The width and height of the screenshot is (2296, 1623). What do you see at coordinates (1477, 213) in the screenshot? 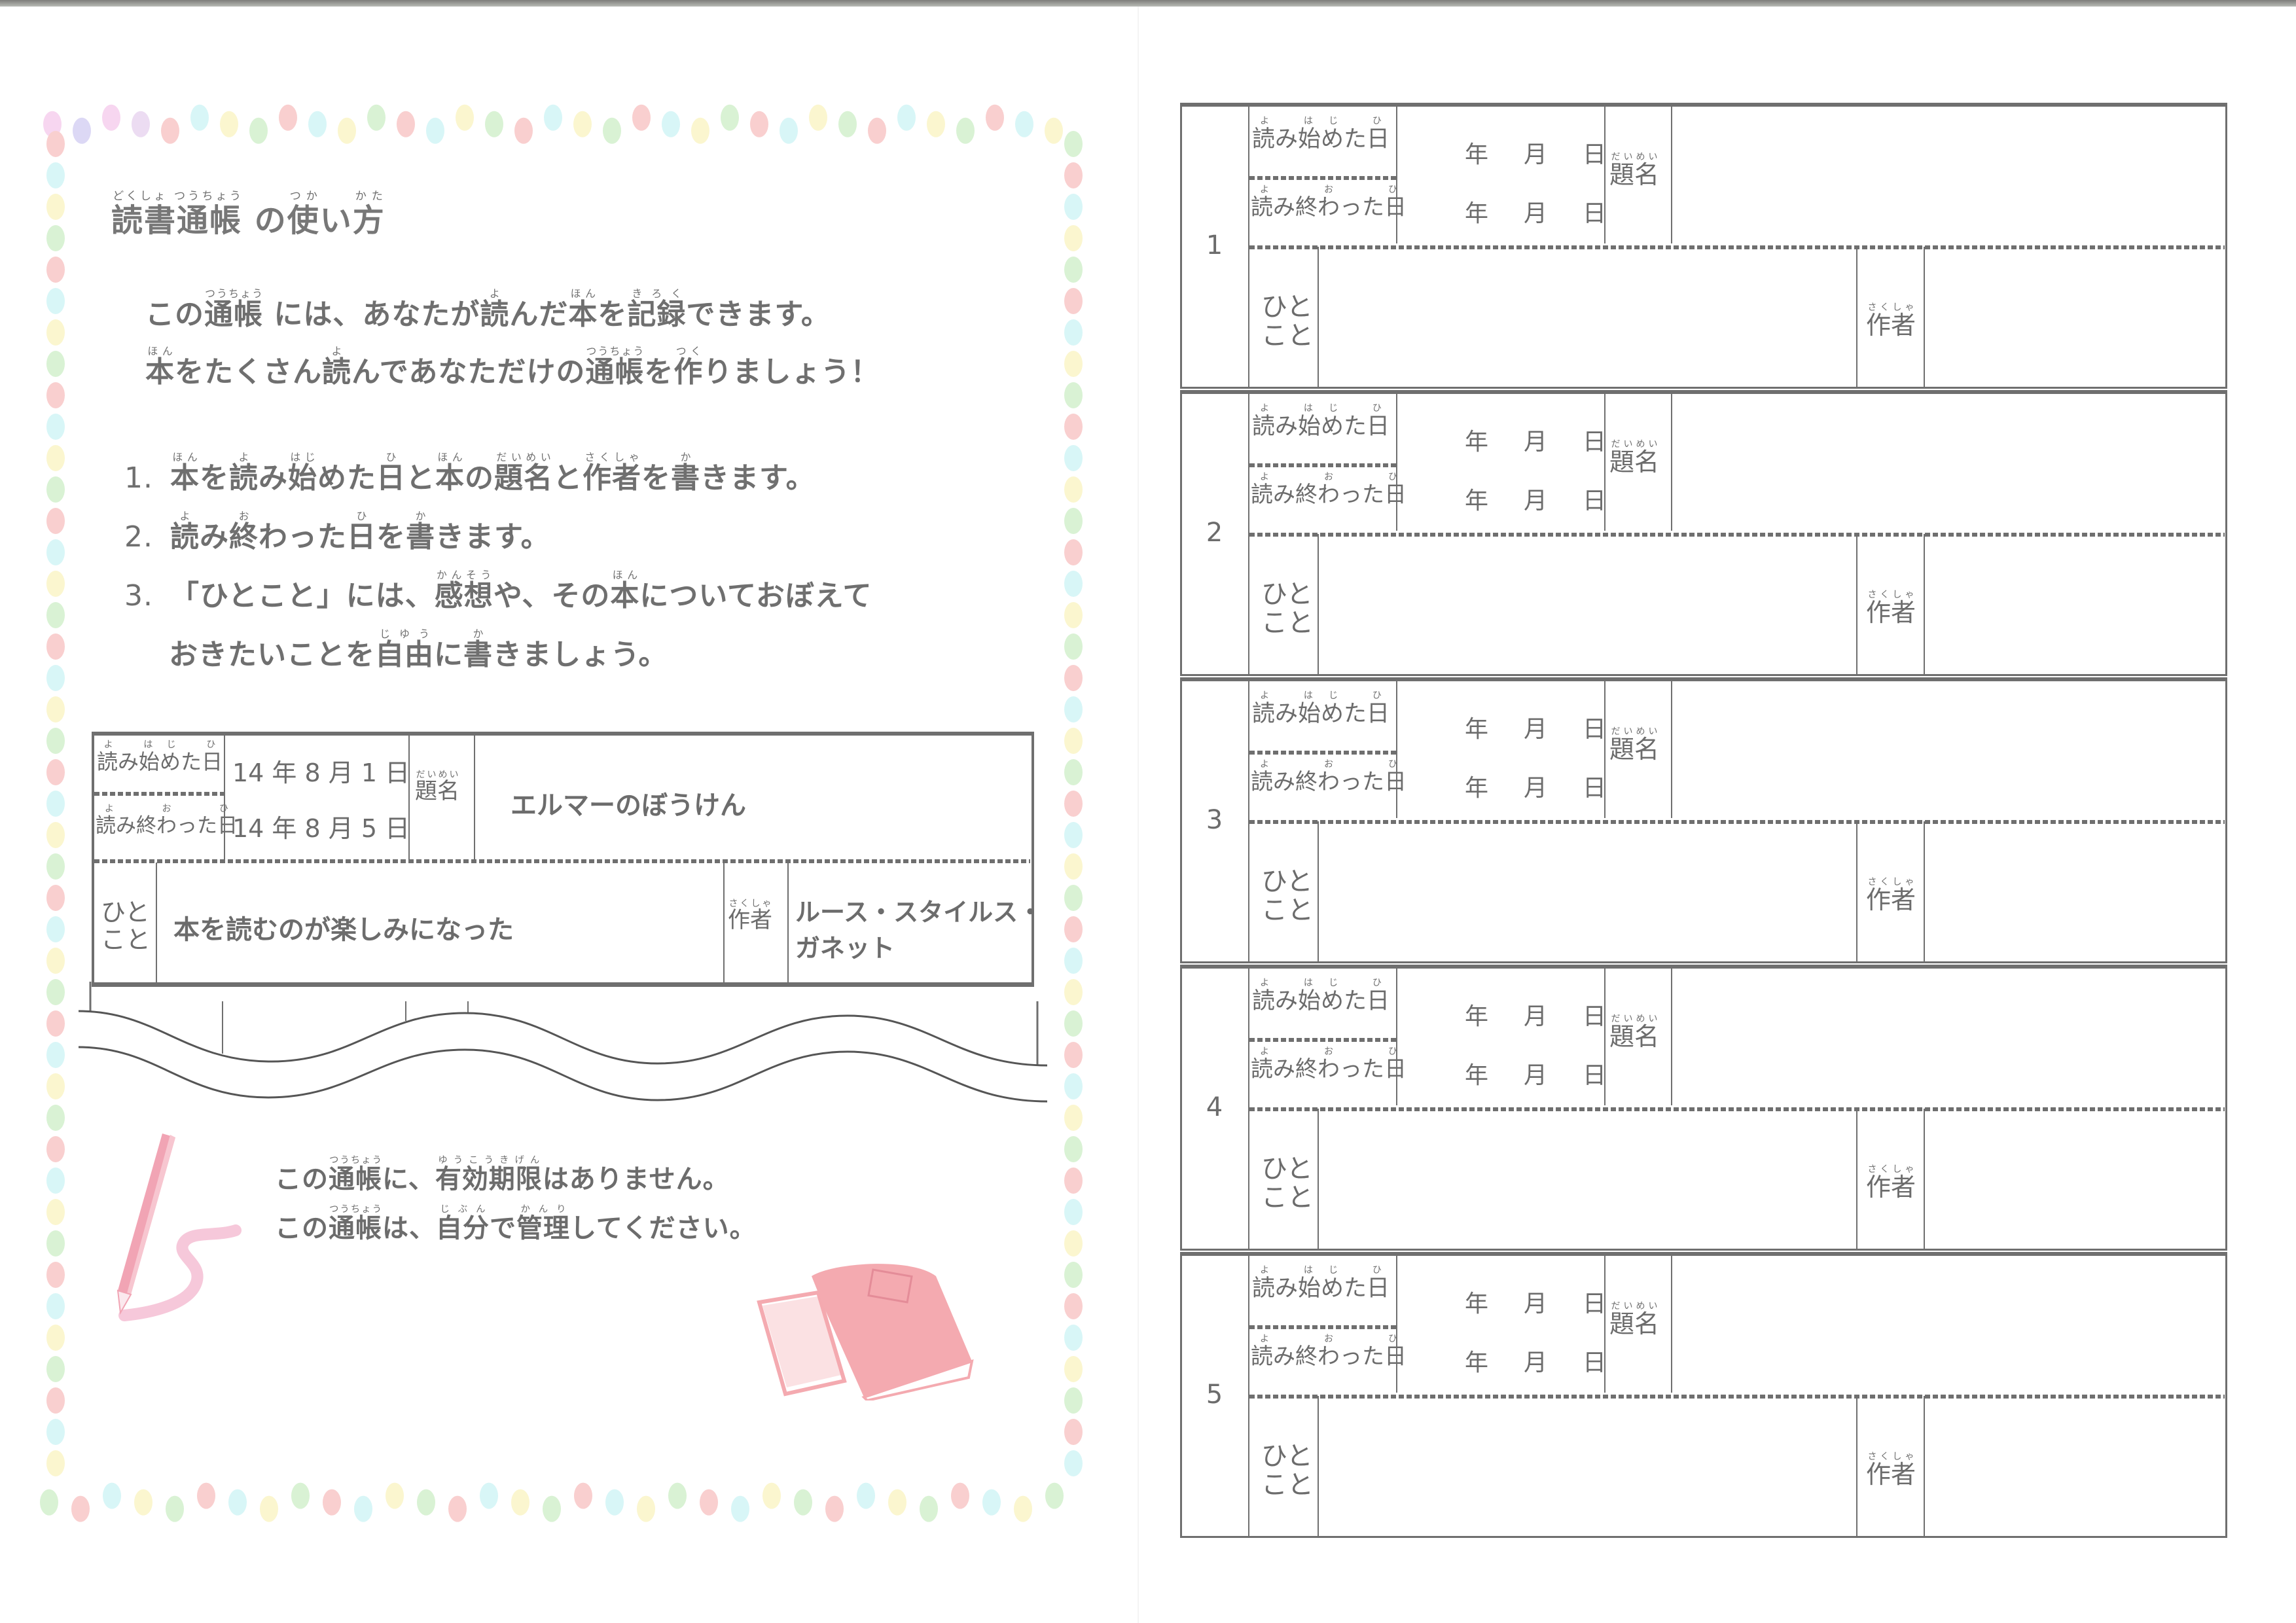
I see `end-year-label: 年` at bounding box center [1477, 213].